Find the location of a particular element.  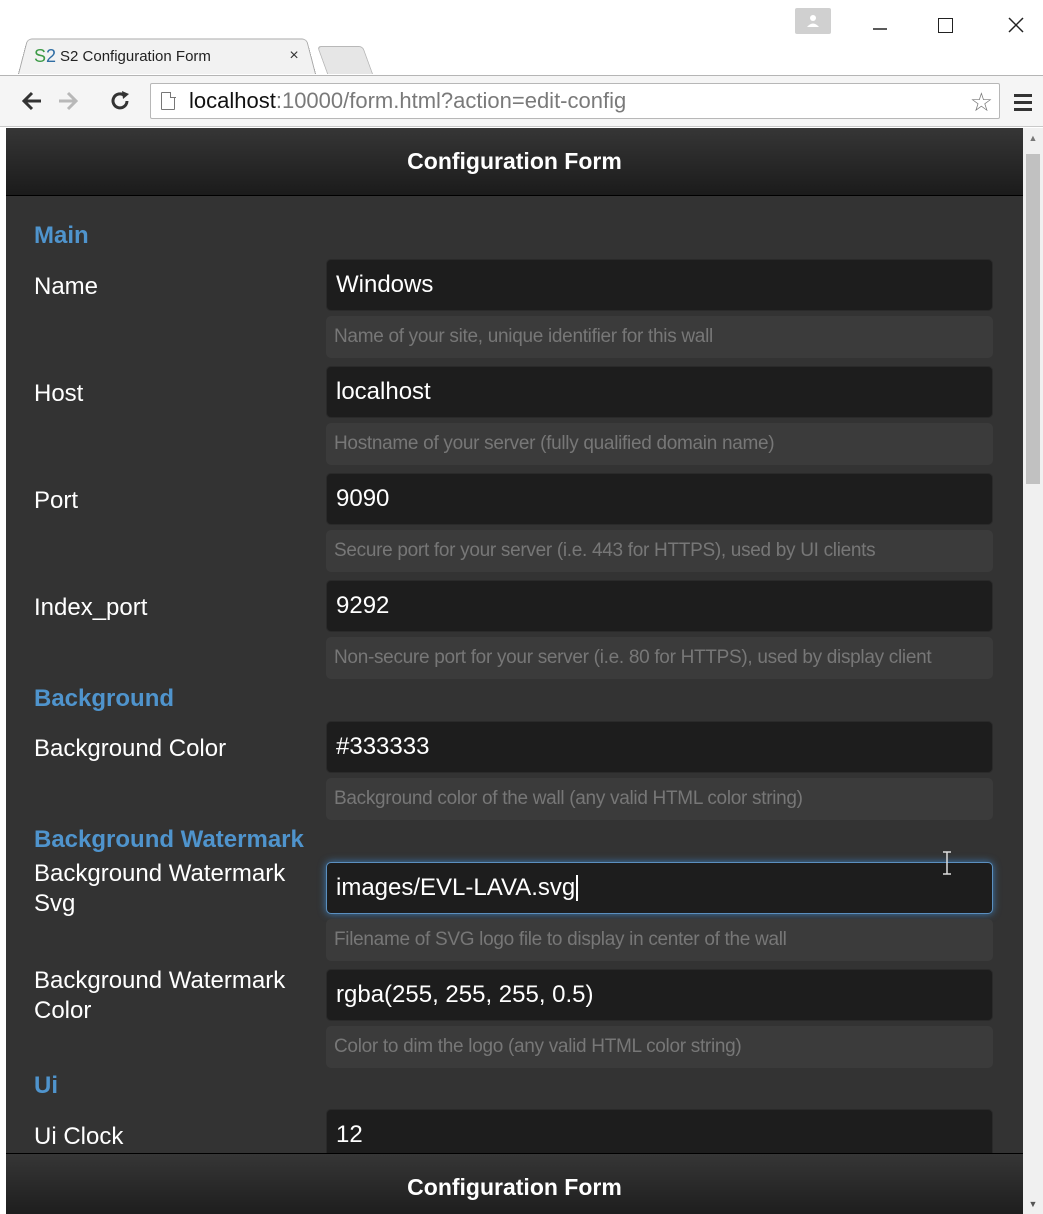

page-scrollbar: ▲ ▼ is located at coordinates (1033, 671).